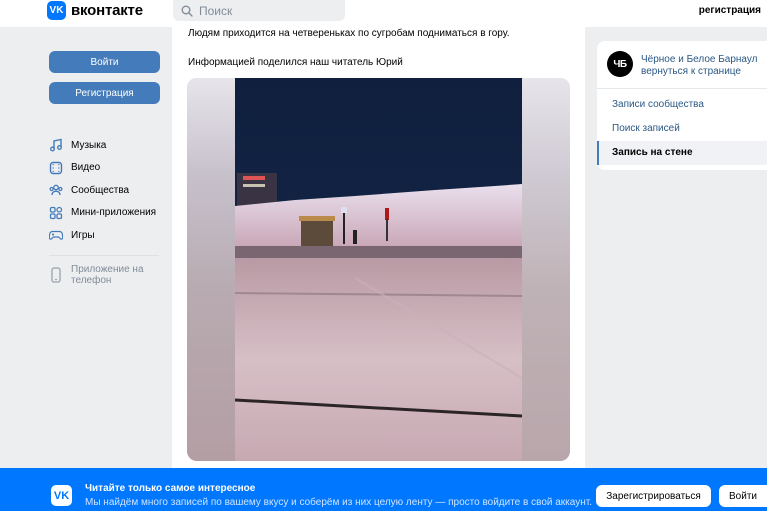 This screenshot has width=767, height=511. Describe the element at coordinates (107, 275) in the screenshot. I see `app-promo-label: Приложение на телефон` at that location.